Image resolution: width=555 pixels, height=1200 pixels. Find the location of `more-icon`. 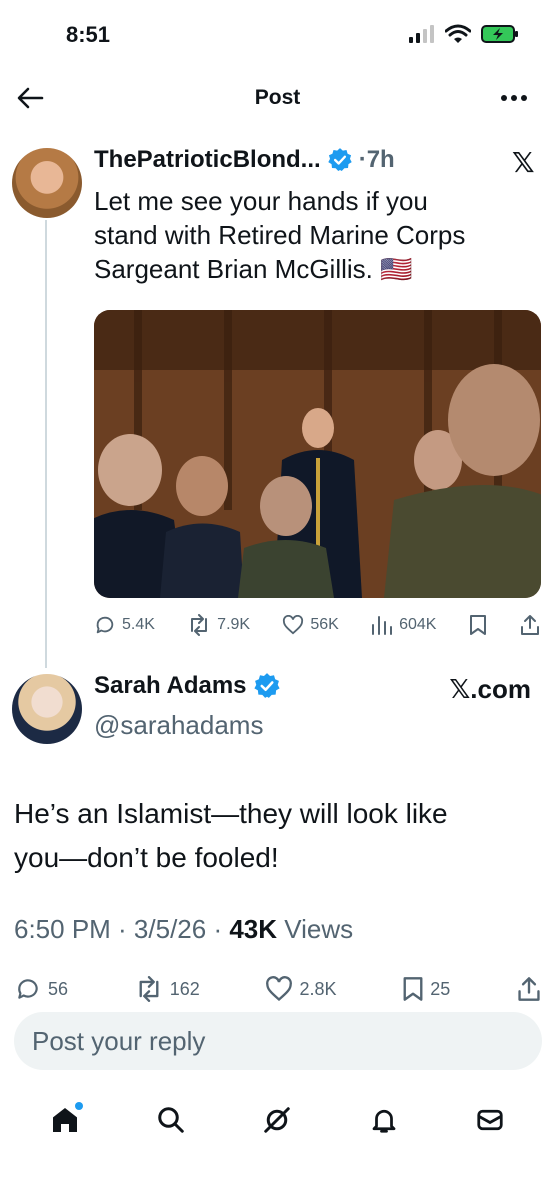

more-icon is located at coordinates (514, 98).